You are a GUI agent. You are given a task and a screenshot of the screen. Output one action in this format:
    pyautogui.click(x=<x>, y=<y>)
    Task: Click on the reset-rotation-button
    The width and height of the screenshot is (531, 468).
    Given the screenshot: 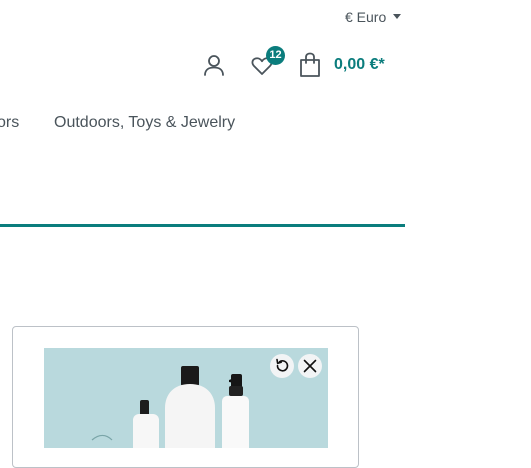 What is the action you would take?
    pyautogui.click(x=282, y=366)
    